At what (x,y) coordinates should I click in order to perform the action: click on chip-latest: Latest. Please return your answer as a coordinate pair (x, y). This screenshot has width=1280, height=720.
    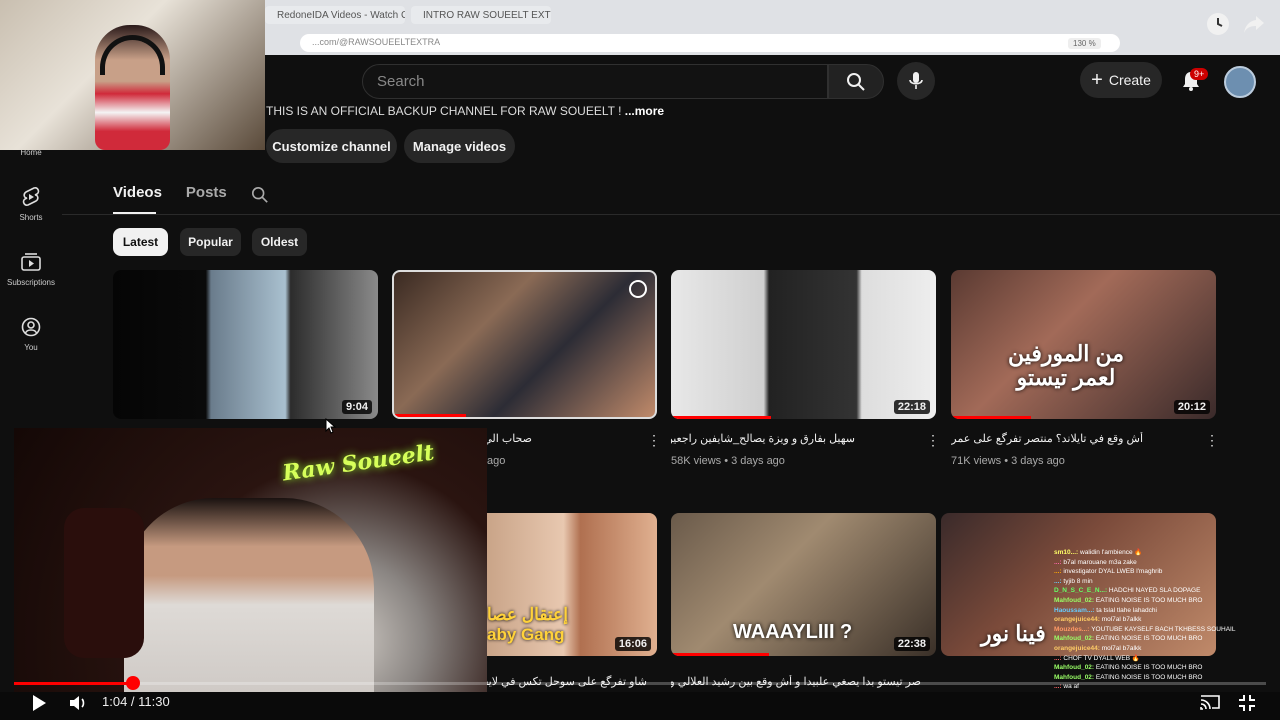
    Looking at the image, I should click on (140, 242).